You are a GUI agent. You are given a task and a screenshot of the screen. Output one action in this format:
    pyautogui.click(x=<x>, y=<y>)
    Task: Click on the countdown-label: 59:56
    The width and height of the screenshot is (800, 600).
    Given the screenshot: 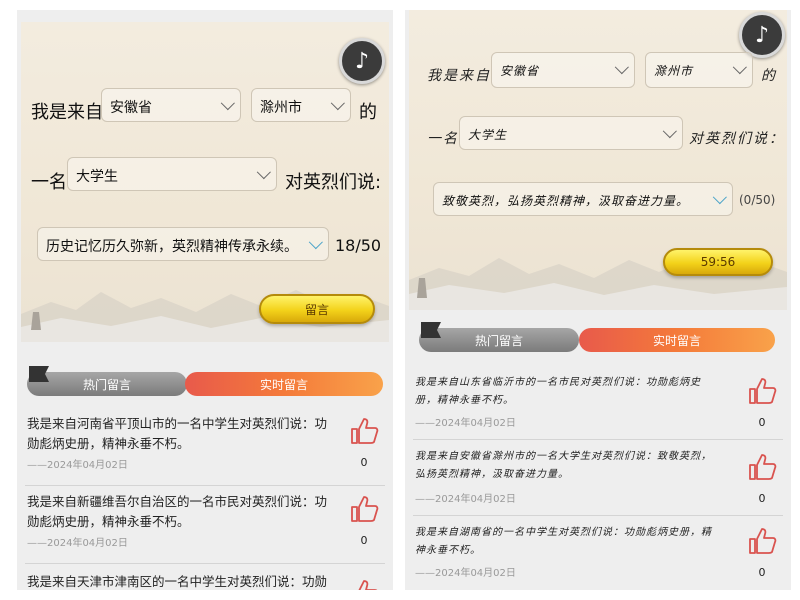 What is the action you would take?
    pyautogui.click(x=718, y=262)
    